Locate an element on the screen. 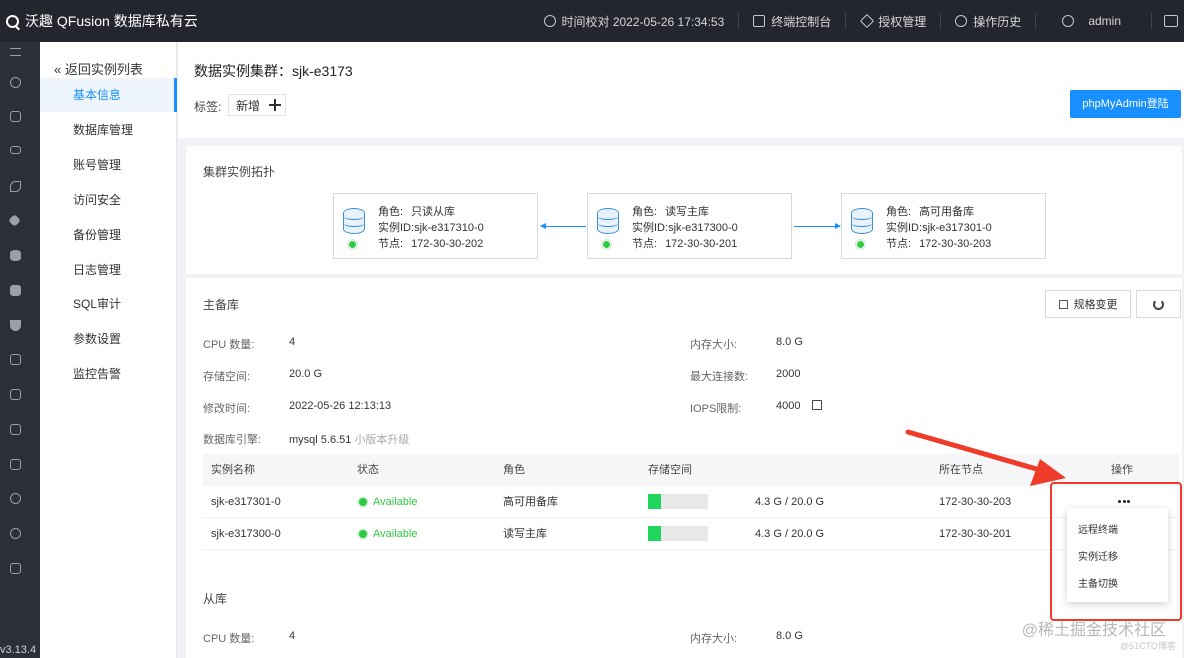  spec-change-button: 规格变更 is located at coordinates (1088, 304).